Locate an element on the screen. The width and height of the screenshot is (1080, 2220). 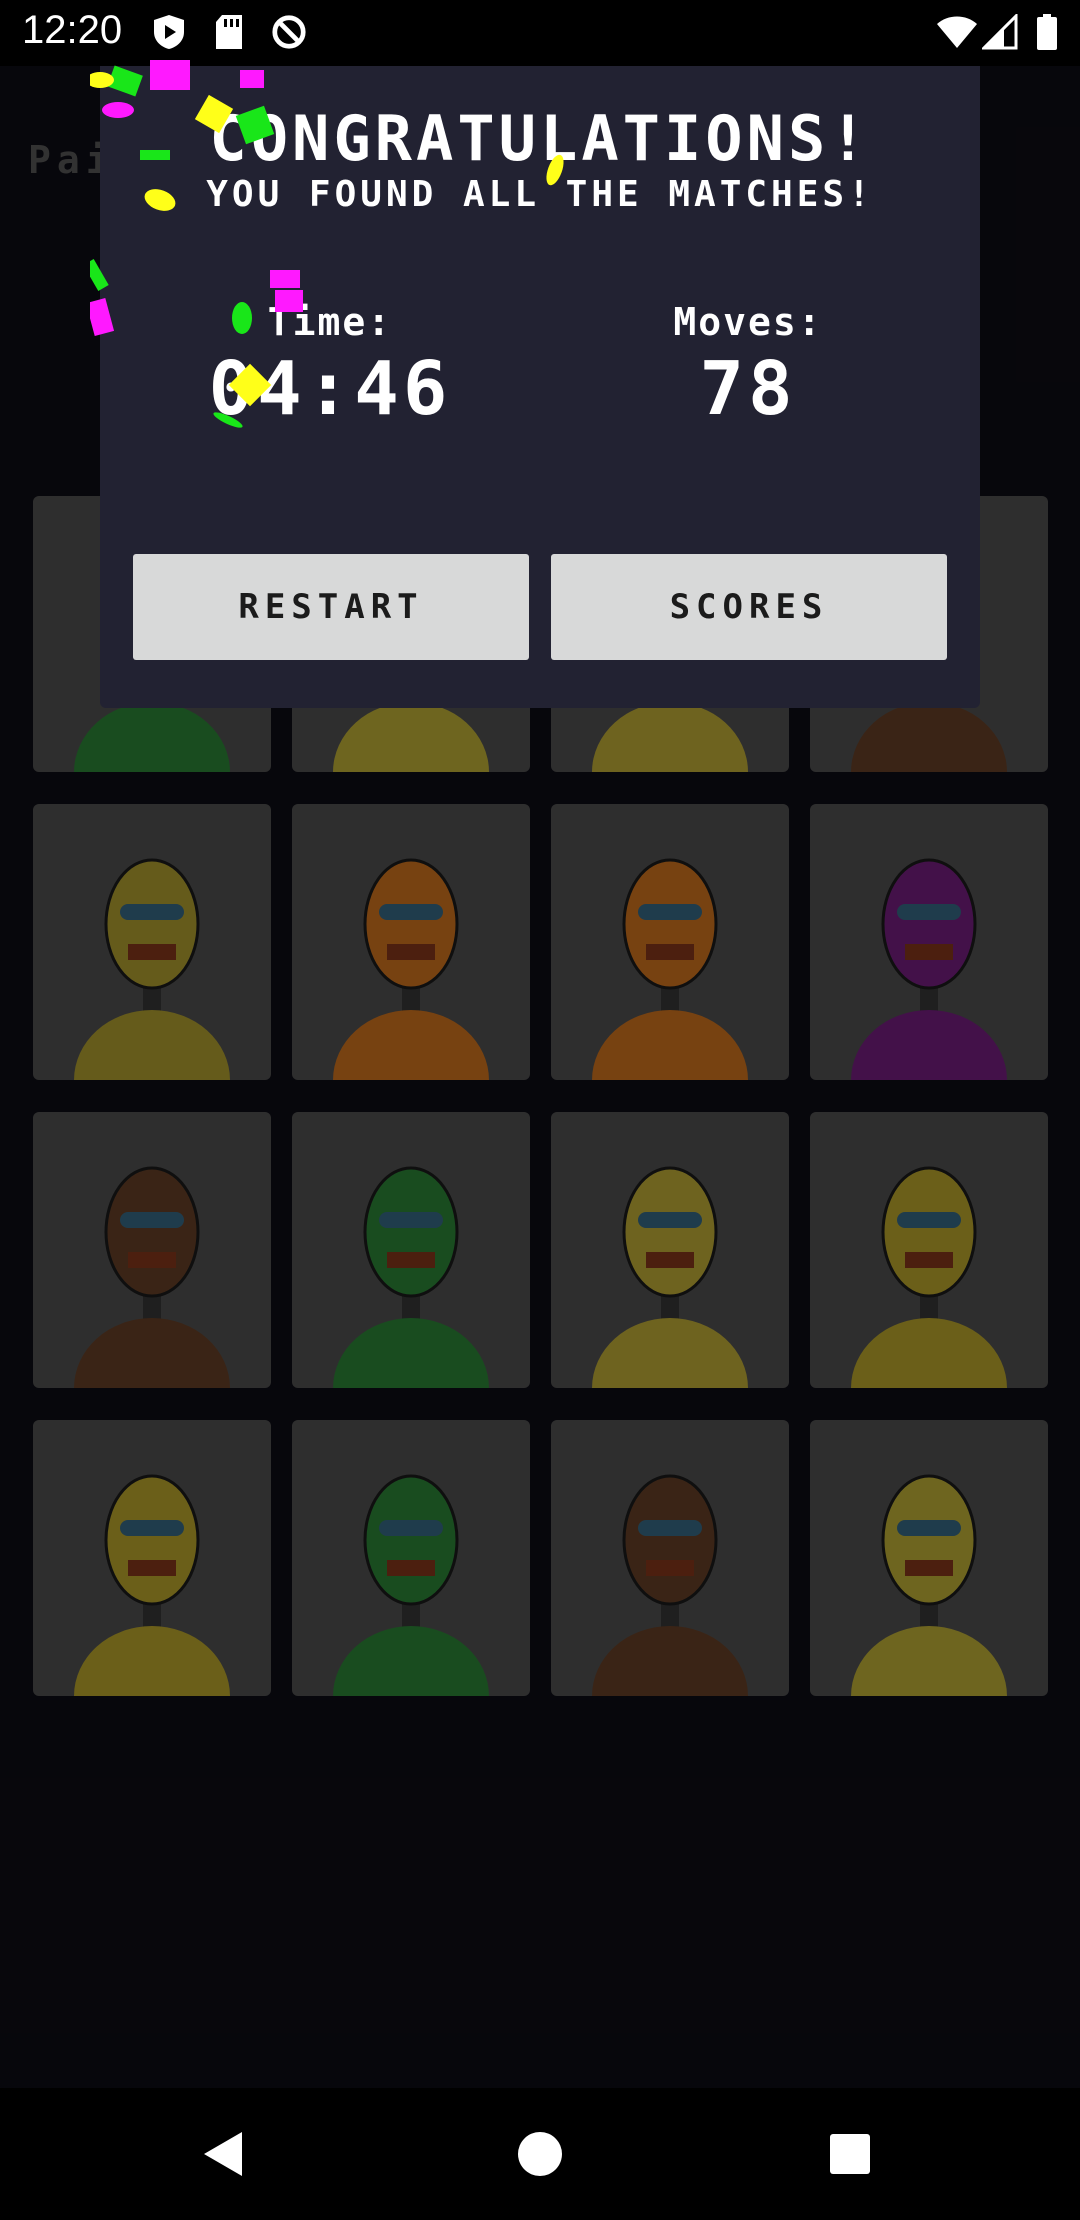
recents-icon is located at coordinates (850, 2154).